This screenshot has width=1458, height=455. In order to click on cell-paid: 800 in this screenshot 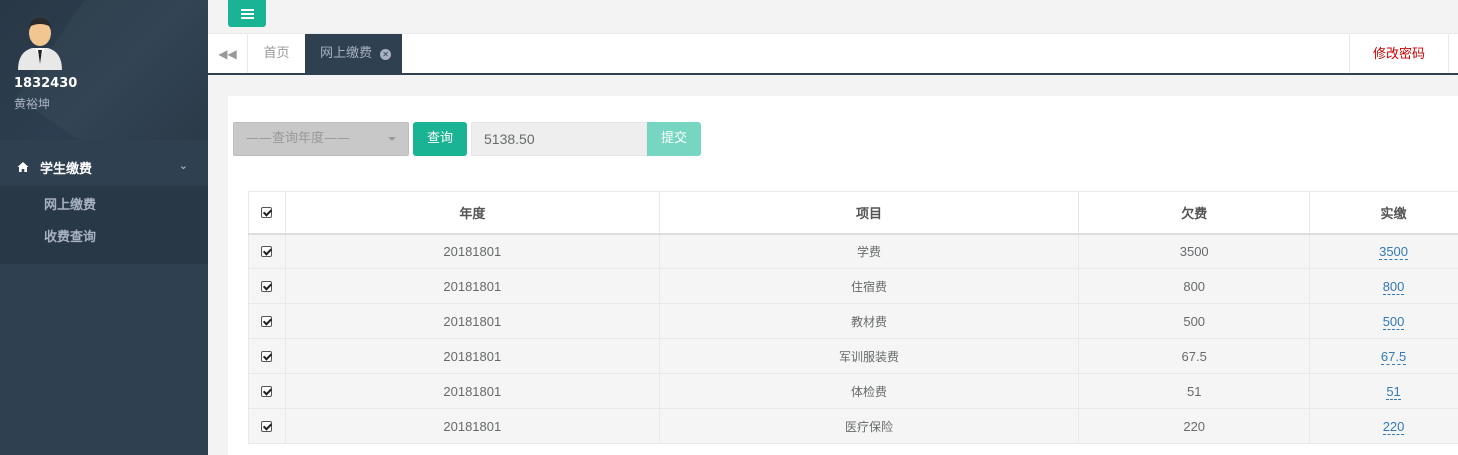, I will do `click(1383, 286)`.